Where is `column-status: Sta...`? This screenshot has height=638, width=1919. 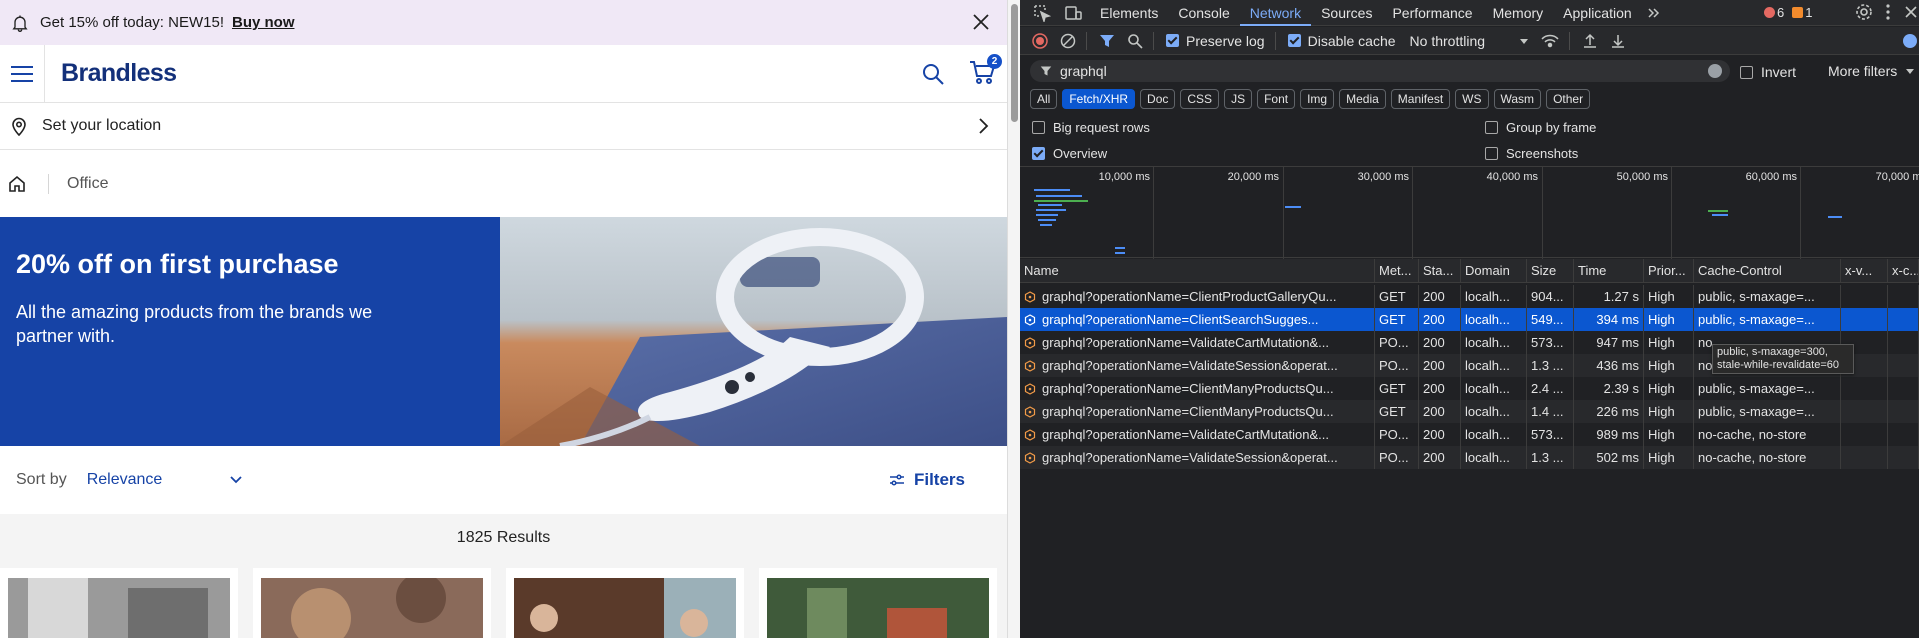
column-status: Sta... is located at coordinates (1440, 271).